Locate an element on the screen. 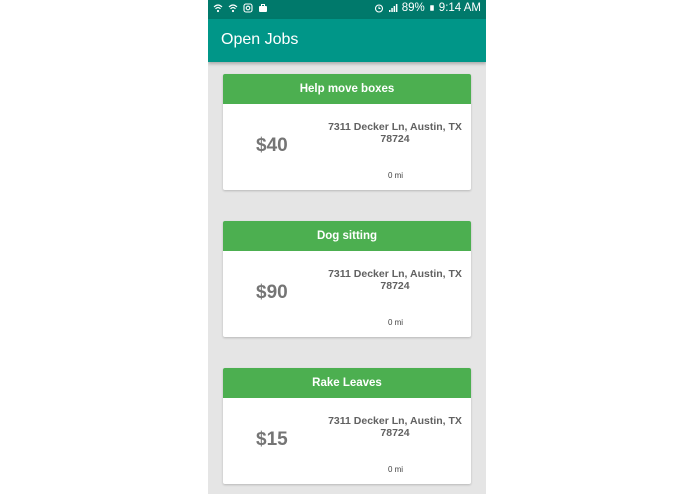 This screenshot has width=695, height=494. job-price: $90 is located at coordinates (272, 292).